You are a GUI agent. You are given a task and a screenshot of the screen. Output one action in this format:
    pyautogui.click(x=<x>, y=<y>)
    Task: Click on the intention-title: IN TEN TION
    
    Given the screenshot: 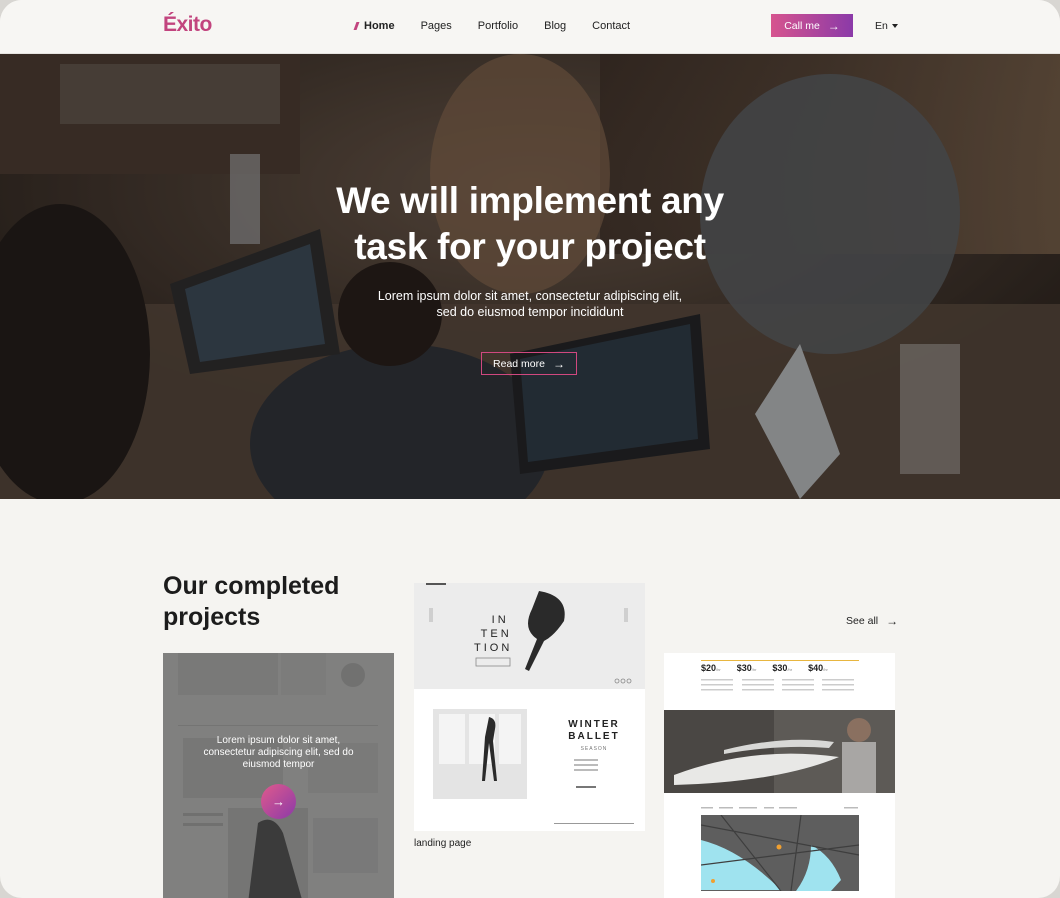 What is the action you would take?
    pyautogui.click(x=493, y=634)
    